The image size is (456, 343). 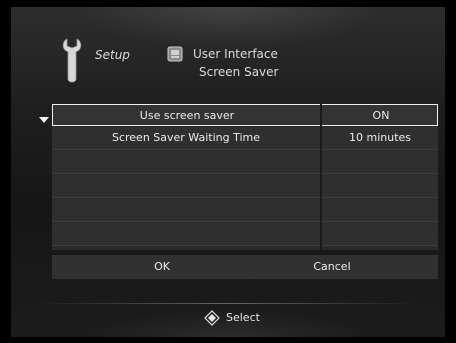 I want to click on setting-value: 10 minutes, so click(x=380, y=137).